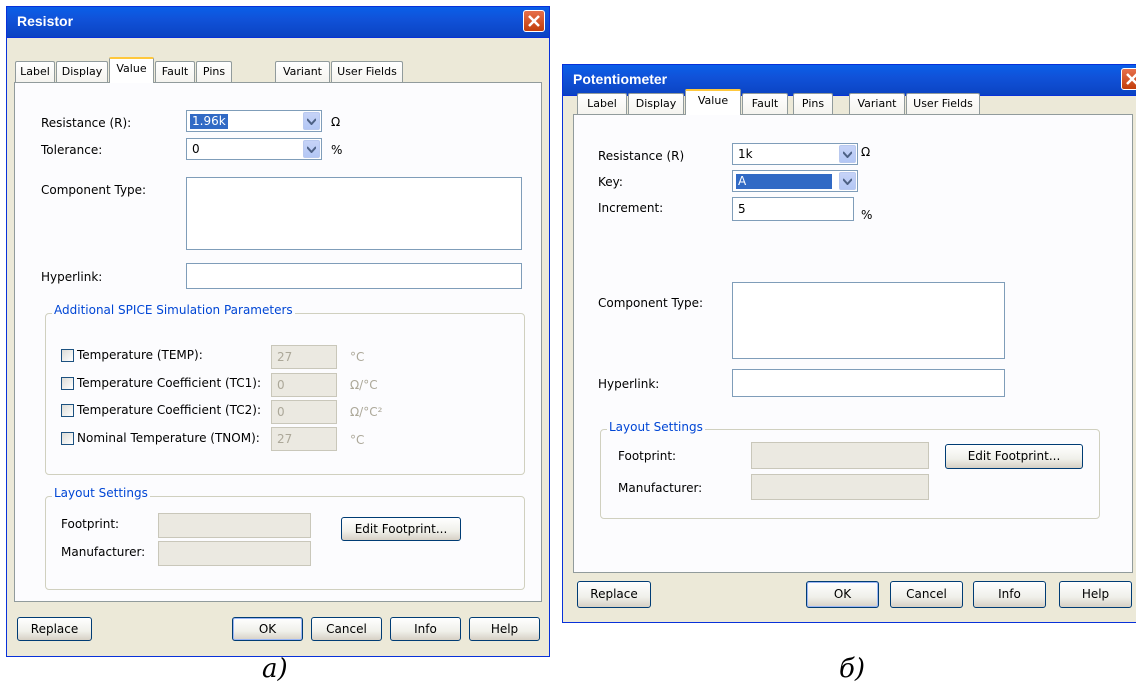 The height and width of the screenshot is (694, 1136). Describe the element at coordinates (304, 385) in the screenshot. I see `tc1-field: 0` at that location.